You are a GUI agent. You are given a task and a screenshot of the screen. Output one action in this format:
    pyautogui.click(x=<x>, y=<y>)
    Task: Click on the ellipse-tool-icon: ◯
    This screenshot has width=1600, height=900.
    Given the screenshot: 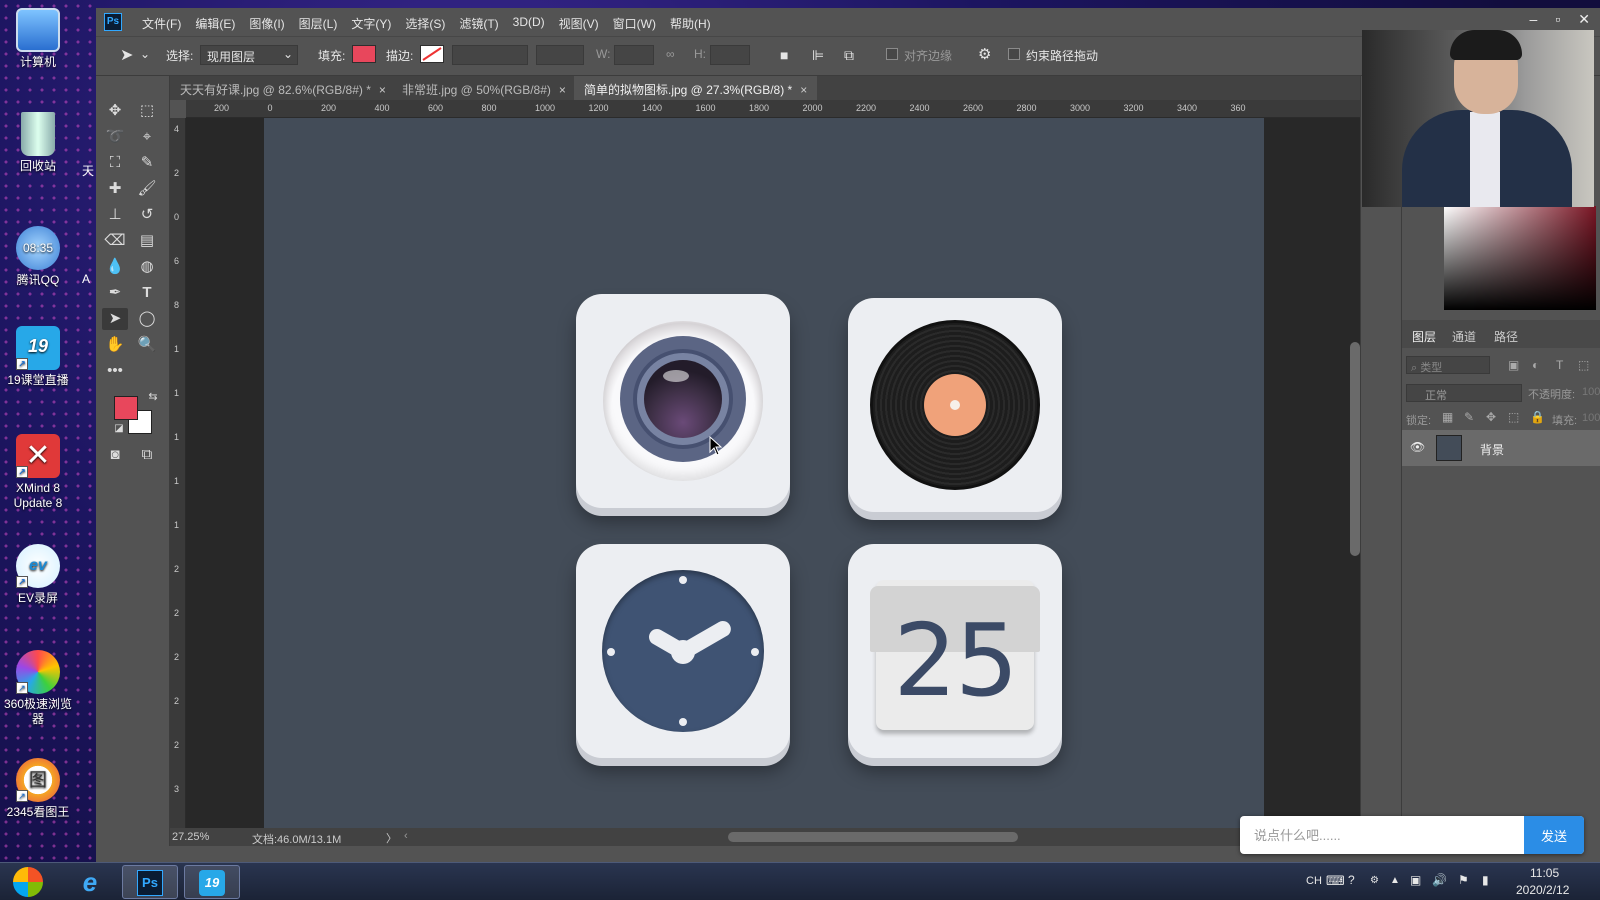 What is the action you would take?
    pyautogui.click(x=147, y=319)
    